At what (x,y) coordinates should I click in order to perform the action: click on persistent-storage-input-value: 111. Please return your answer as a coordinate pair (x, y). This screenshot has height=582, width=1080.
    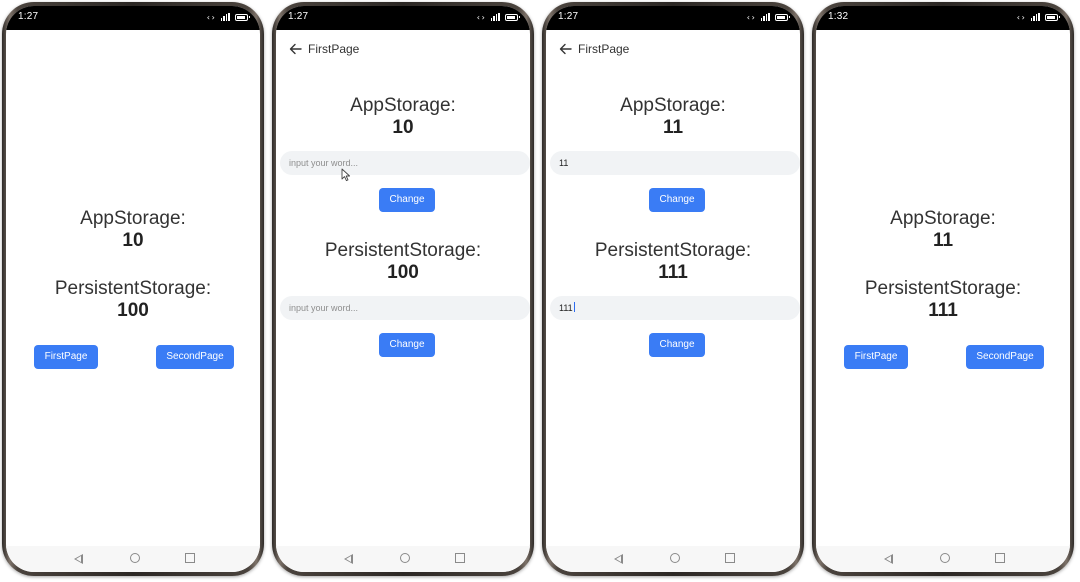
    Looking at the image, I should click on (566, 308).